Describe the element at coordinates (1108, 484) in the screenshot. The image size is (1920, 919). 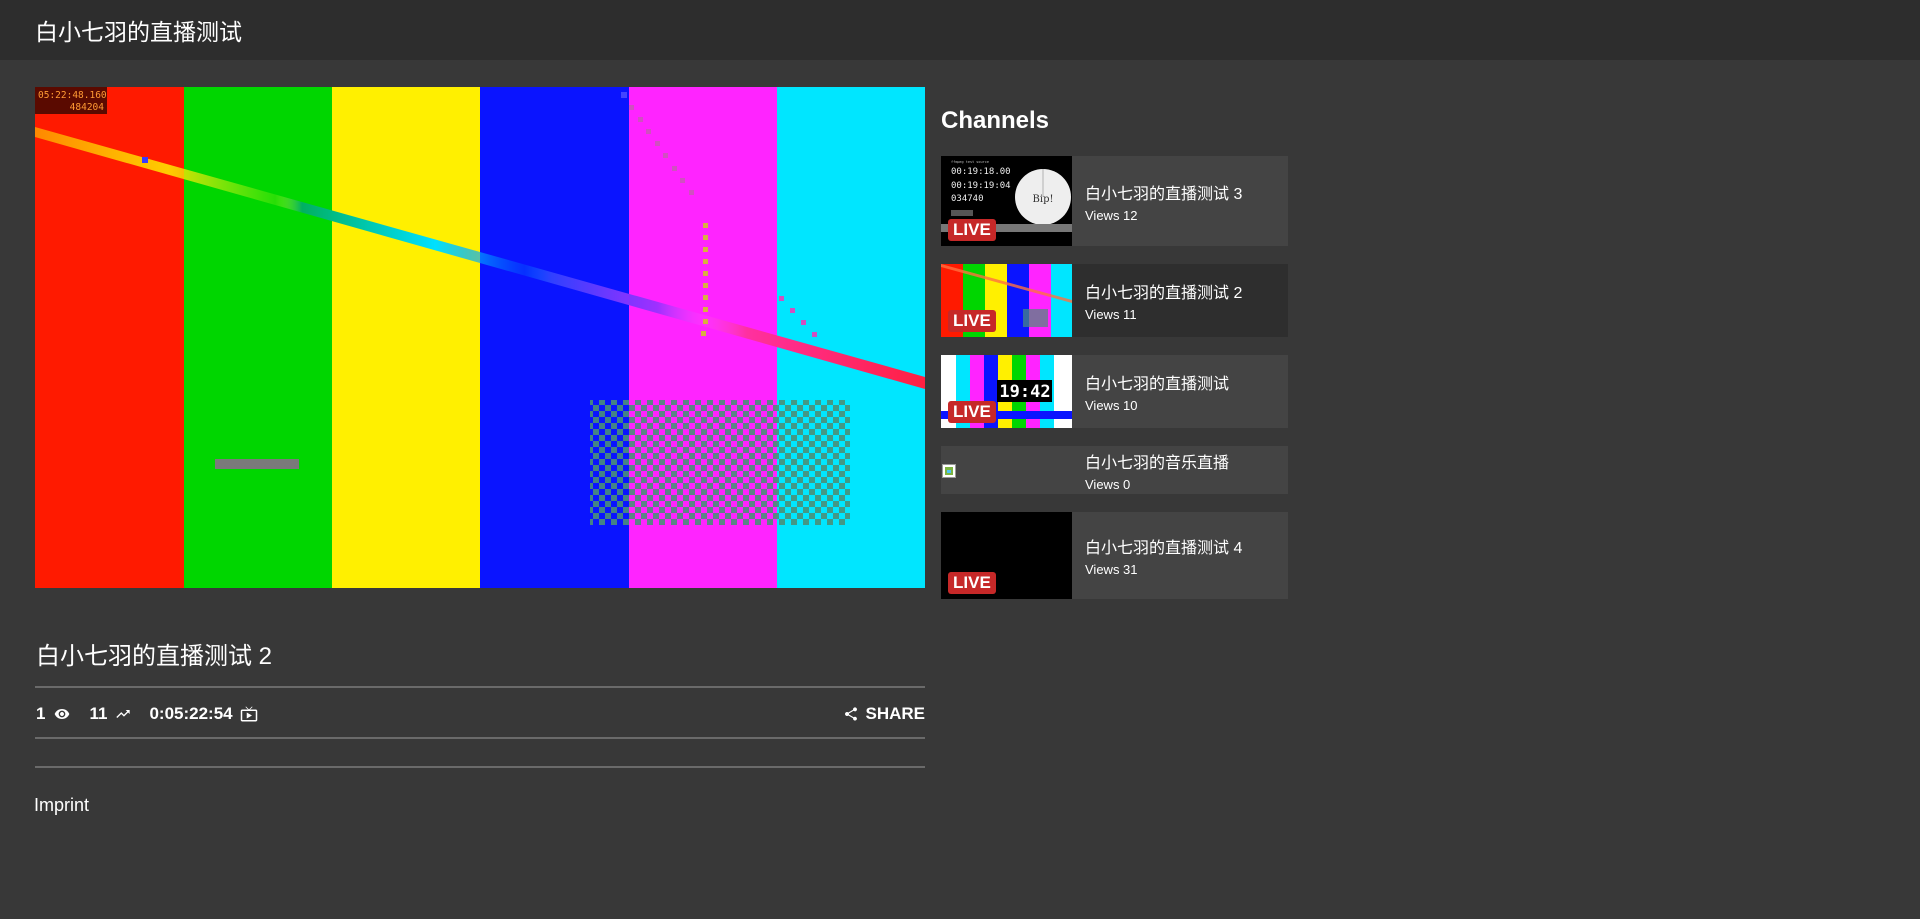
I see `channel-views: Views 0` at that location.